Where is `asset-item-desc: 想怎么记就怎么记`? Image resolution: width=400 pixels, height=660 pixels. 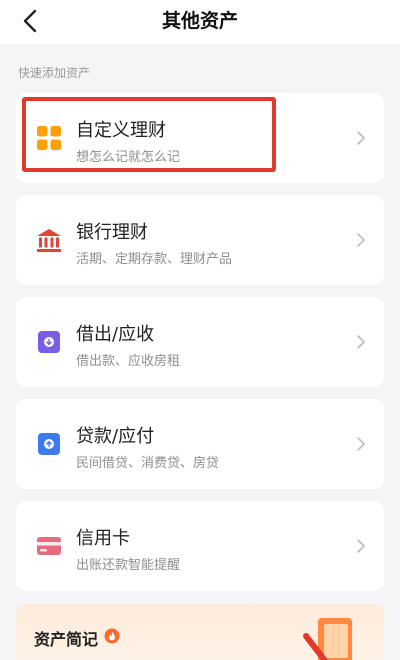 asset-item-desc: 想怎么记就怎么记 is located at coordinates (128, 157).